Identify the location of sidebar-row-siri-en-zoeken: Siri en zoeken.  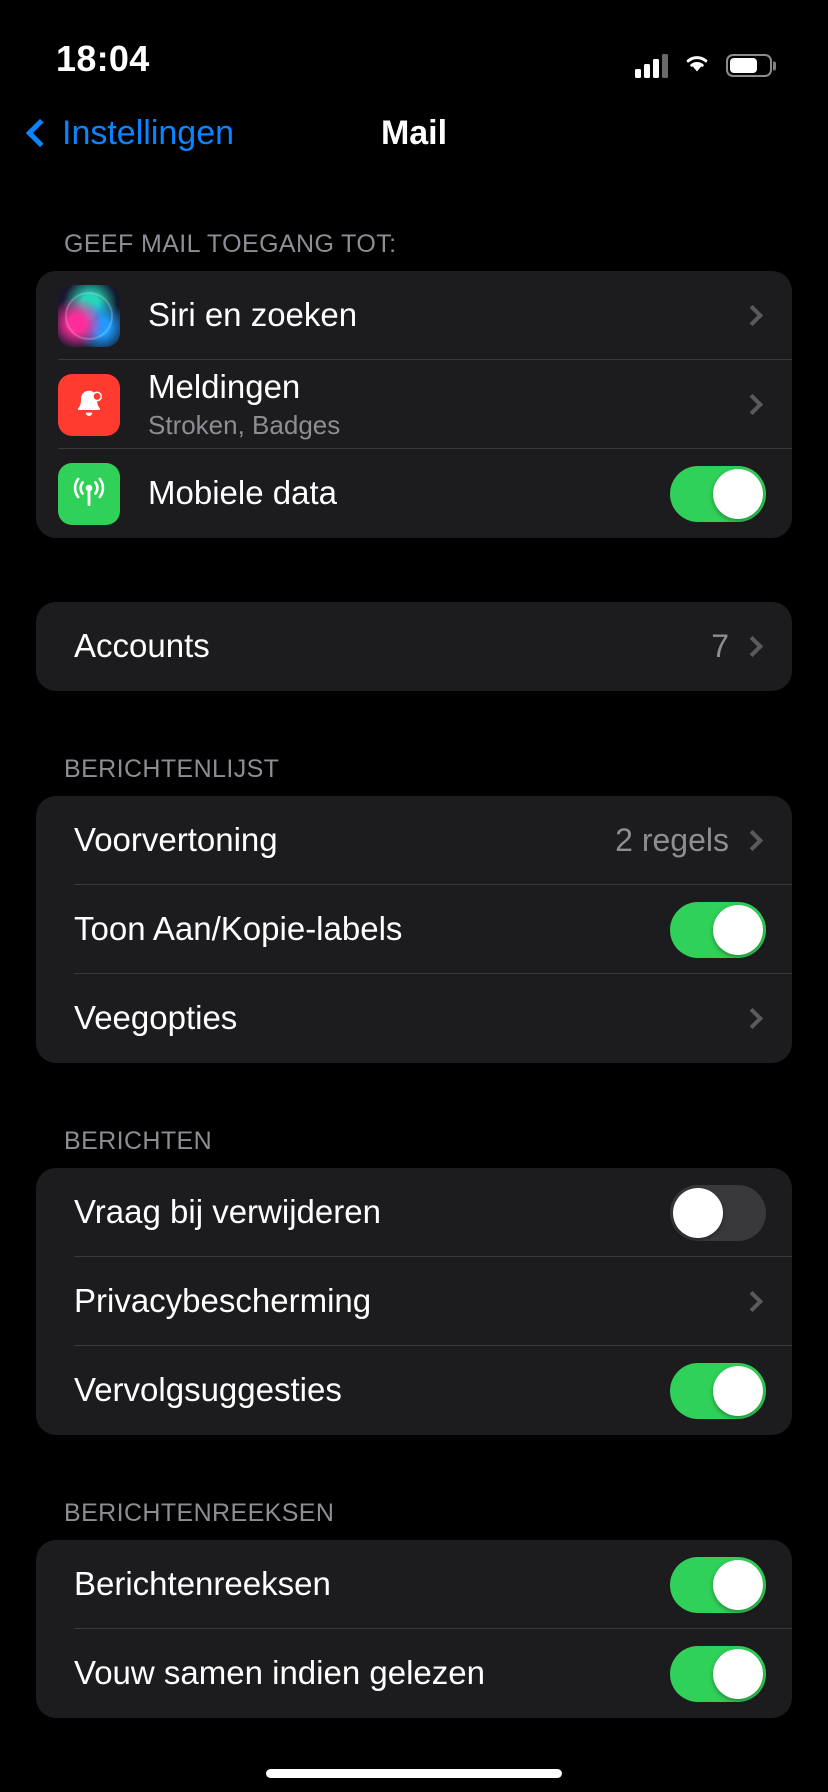
(425, 315).